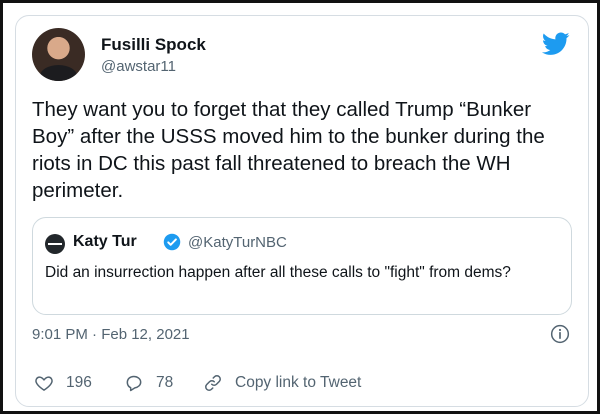 This screenshot has height=414, width=600. Describe the element at coordinates (58, 54) in the screenshot. I see `author-avatar` at that location.